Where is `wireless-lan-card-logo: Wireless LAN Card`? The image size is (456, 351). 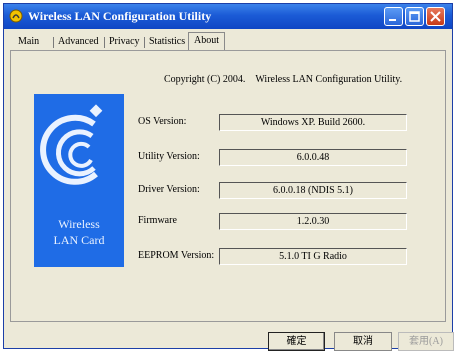 wireless-lan-card-logo: Wireless LAN Card is located at coordinates (79, 180).